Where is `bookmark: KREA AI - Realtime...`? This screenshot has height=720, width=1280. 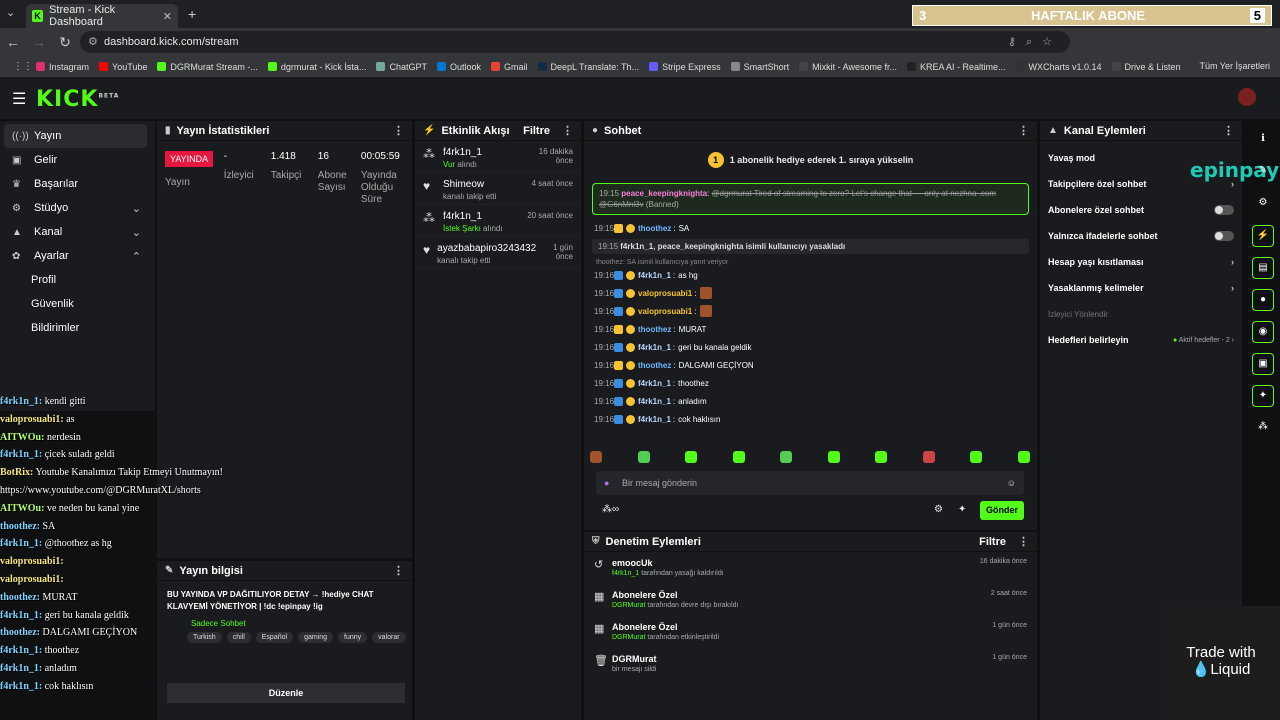
bookmark: KREA AI - Realtime... is located at coordinates (956, 67).